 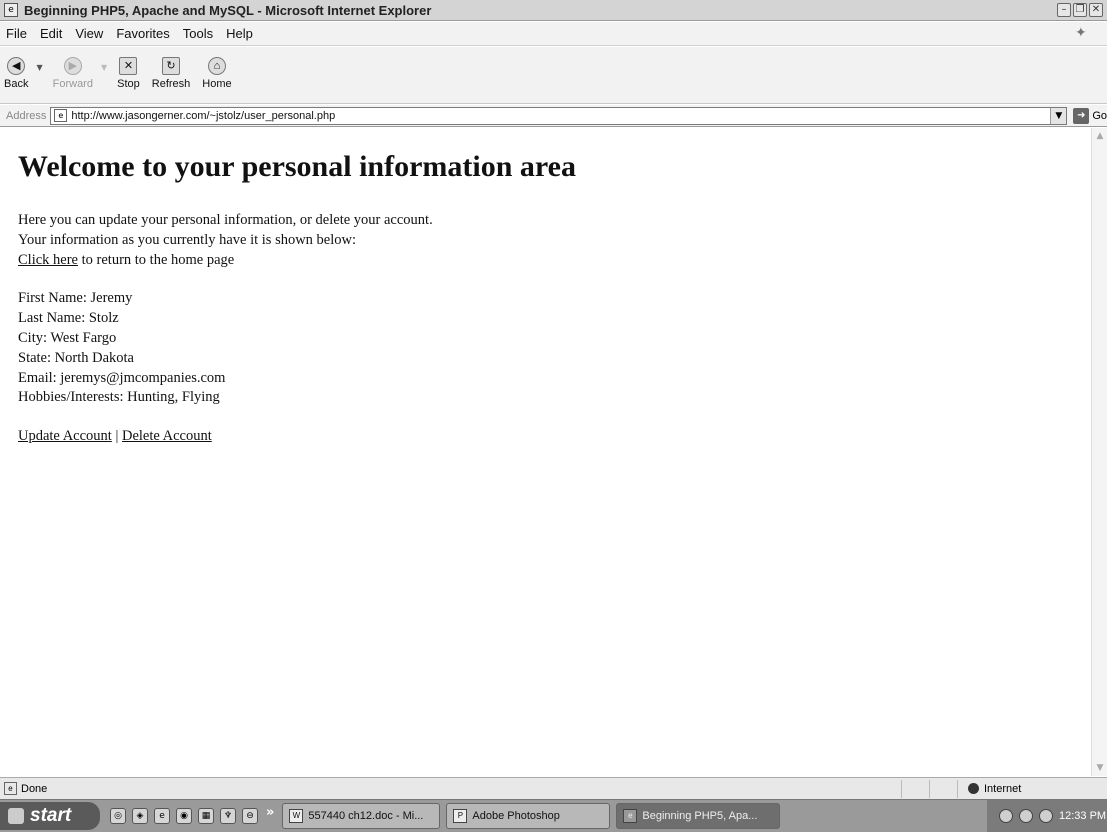 I want to click on scroll-down-icon: ▼, so click(x=1099, y=768).